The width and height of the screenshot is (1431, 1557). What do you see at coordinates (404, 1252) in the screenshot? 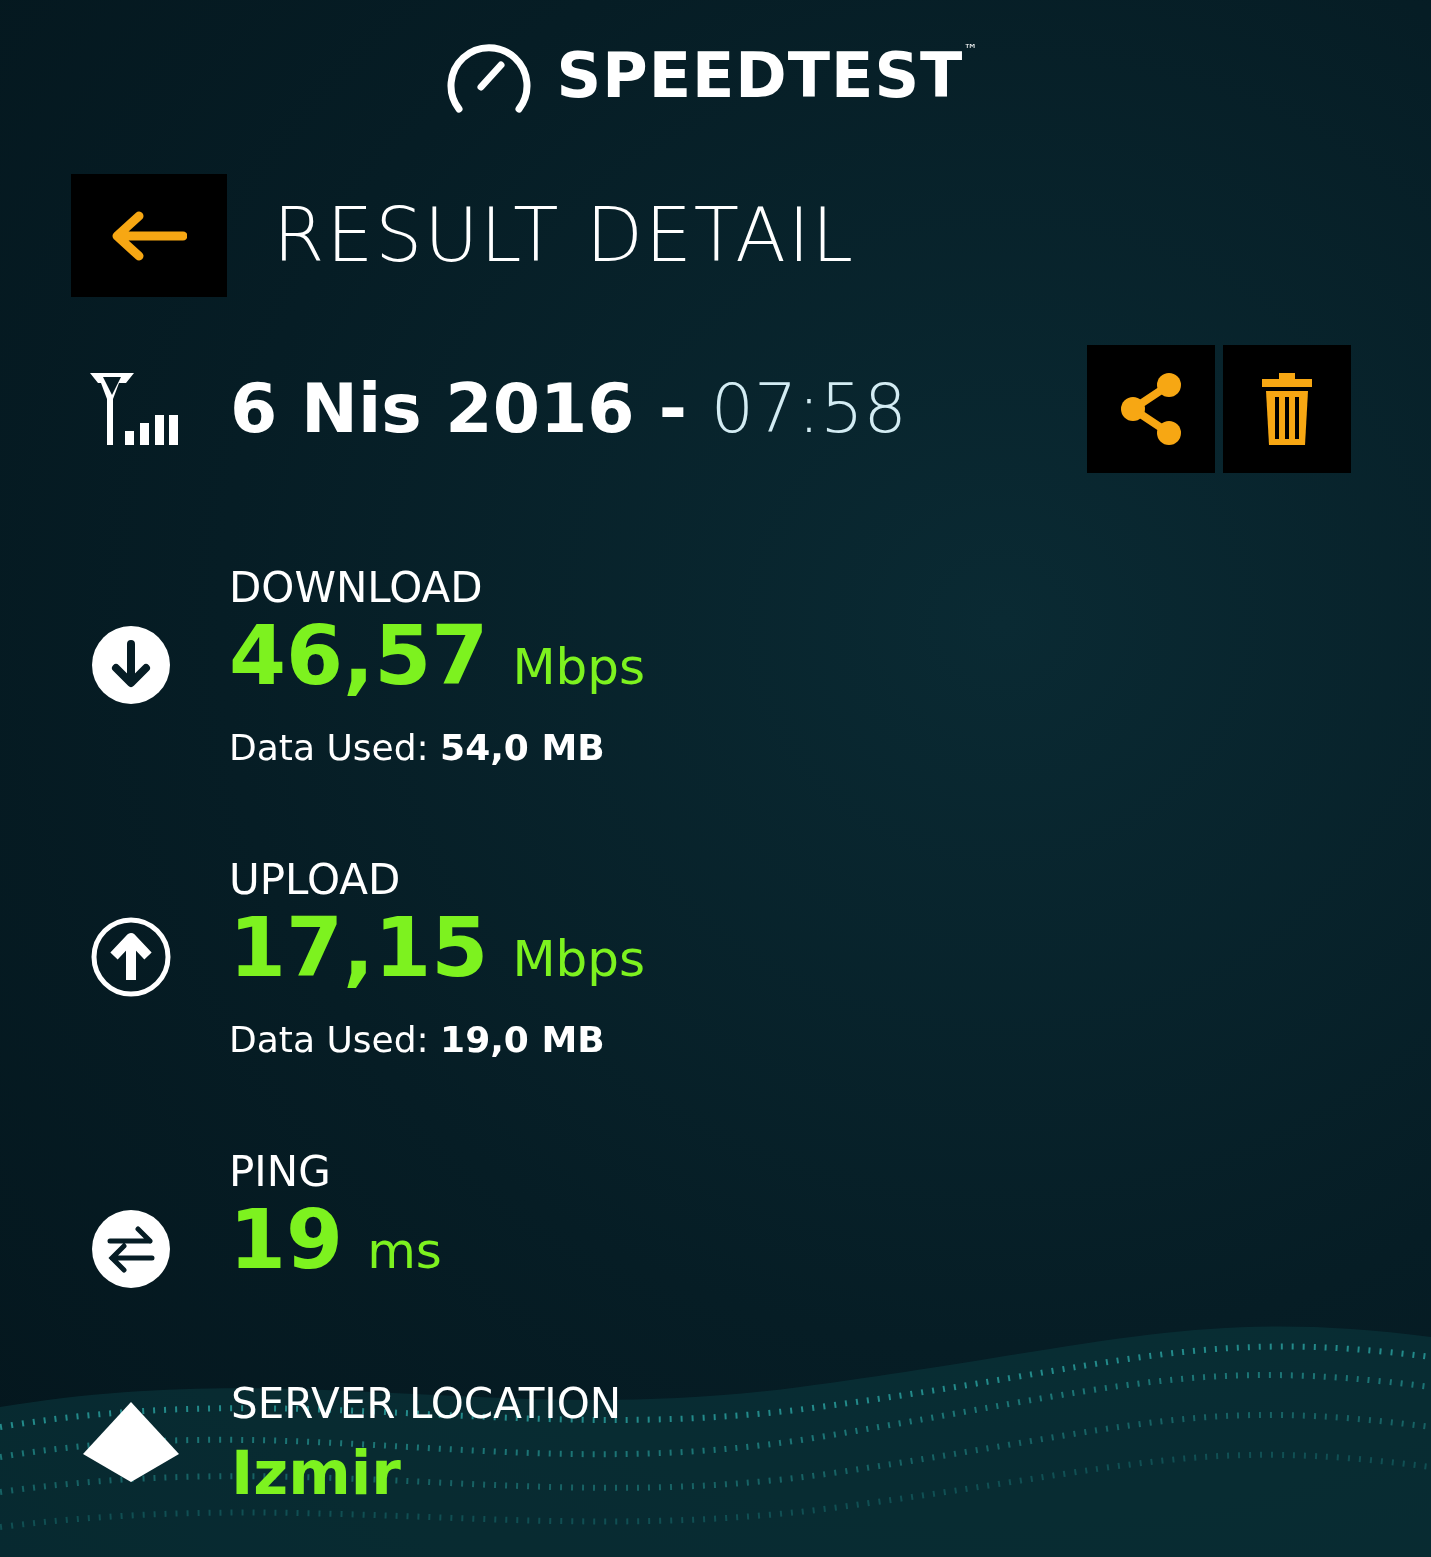
I see `metric-unit: ms` at bounding box center [404, 1252].